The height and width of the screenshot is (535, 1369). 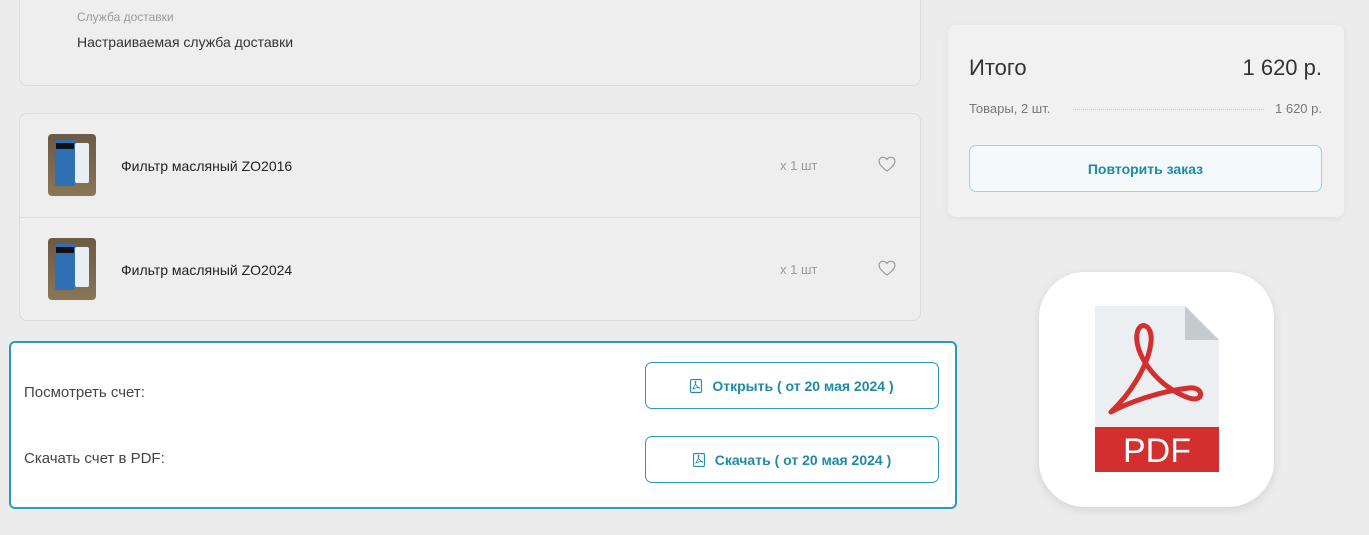 What do you see at coordinates (470, 165) in the screenshot?
I see `list-item: Фильтр масляный ZO2016 x 1 шт` at bounding box center [470, 165].